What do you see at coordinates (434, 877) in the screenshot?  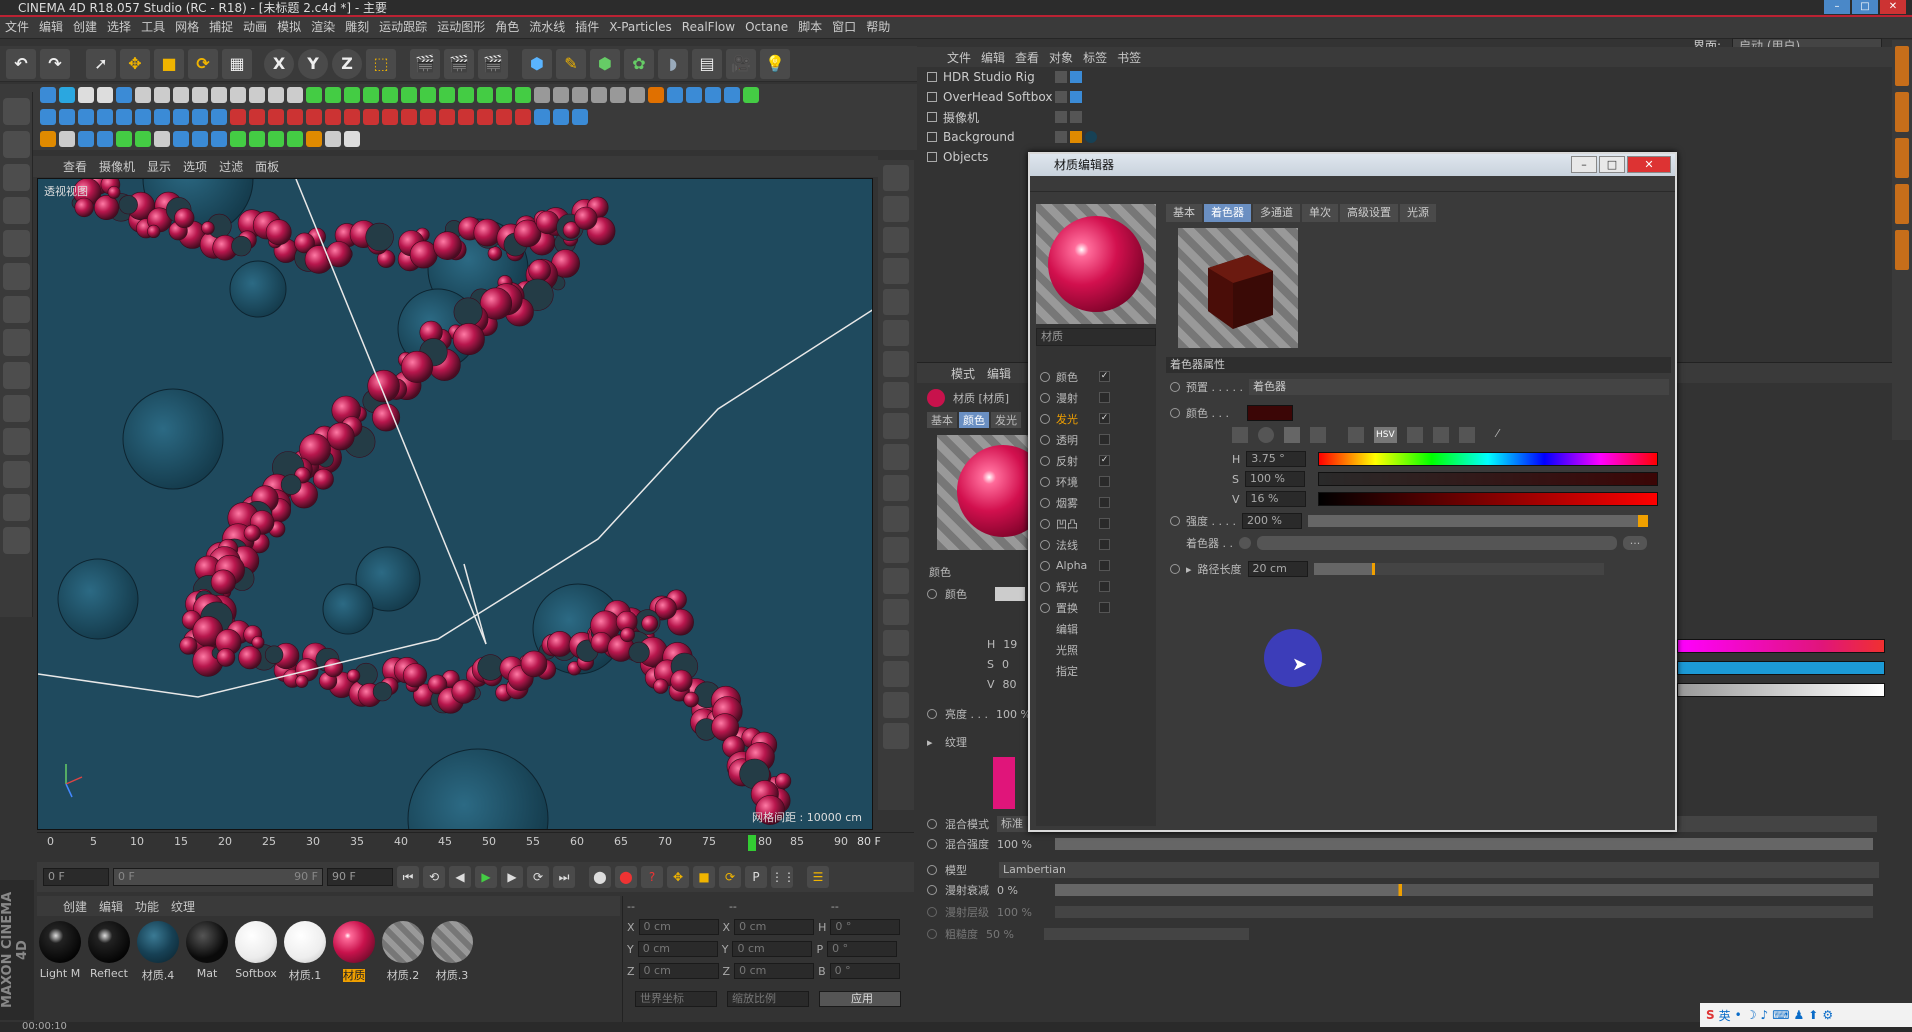 I see `prev-key-icon: ⟲` at bounding box center [434, 877].